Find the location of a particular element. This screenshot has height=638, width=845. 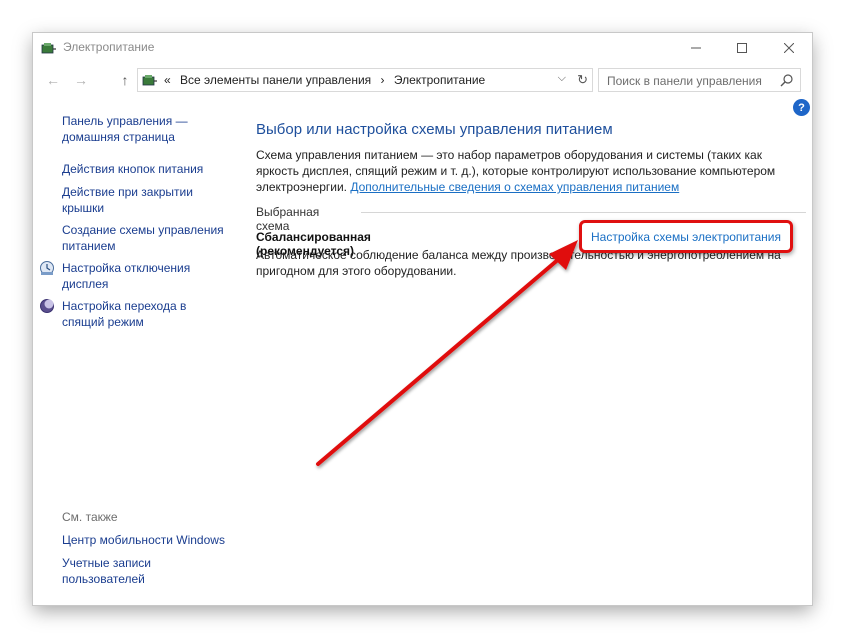

arrow-right-icon: → is located at coordinates (81, 80).